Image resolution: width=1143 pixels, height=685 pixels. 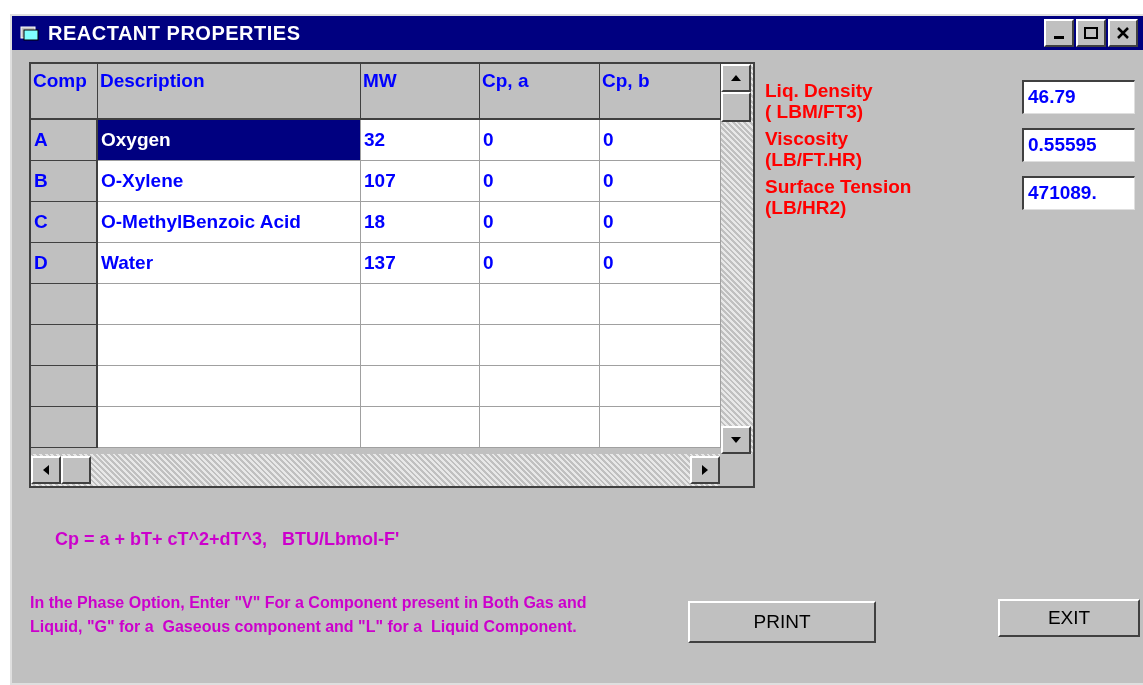 What do you see at coordinates (64, 222) in the screenshot?
I see `row-header: C` at bounding box center [64, 222].